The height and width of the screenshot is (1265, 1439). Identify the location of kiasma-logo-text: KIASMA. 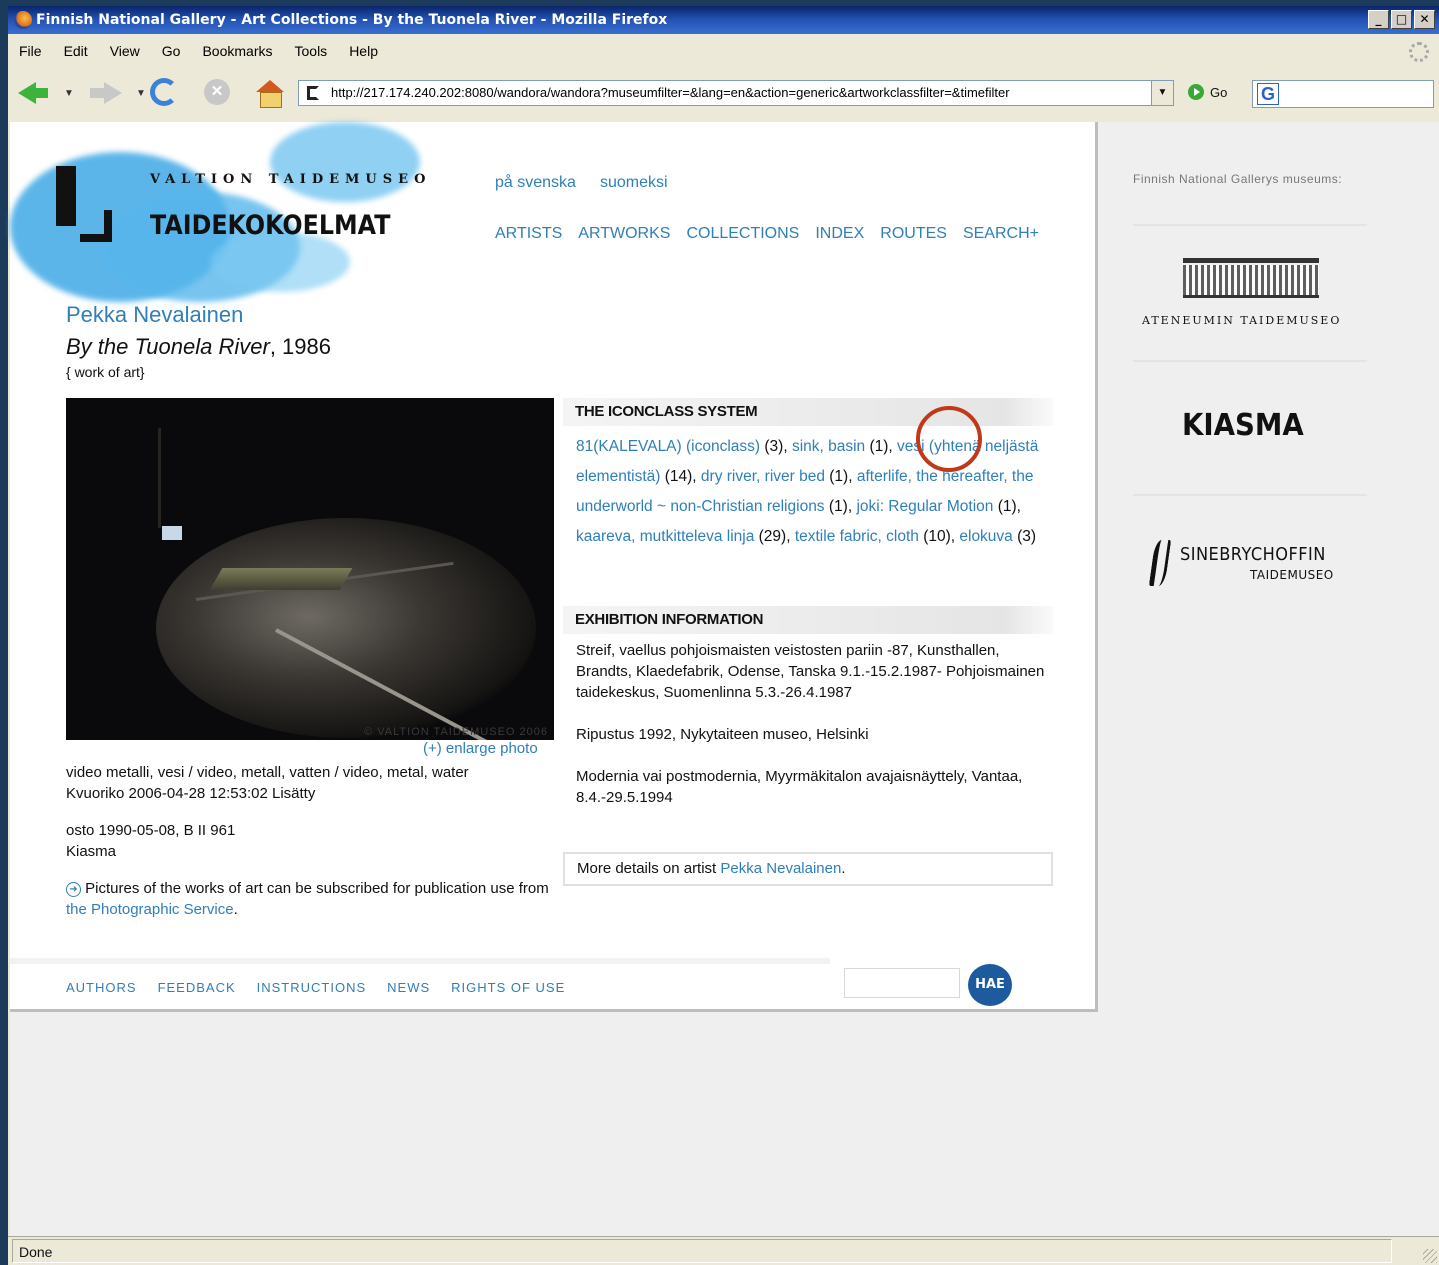
(1243, 425).